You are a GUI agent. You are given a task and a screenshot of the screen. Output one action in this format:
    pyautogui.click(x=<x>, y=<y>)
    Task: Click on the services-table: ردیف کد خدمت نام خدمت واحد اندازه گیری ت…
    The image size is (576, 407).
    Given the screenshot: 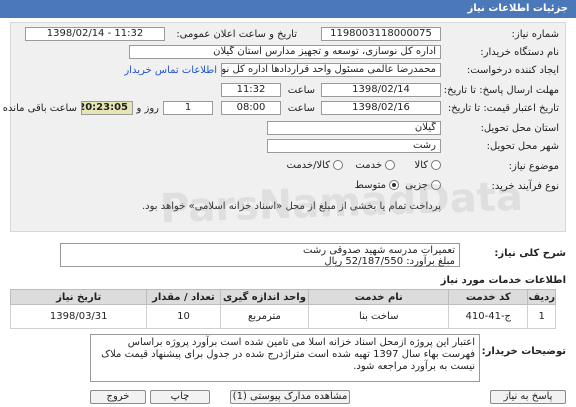 What is the action you would take?
    pyautogui.click(x=282, y=309)
    